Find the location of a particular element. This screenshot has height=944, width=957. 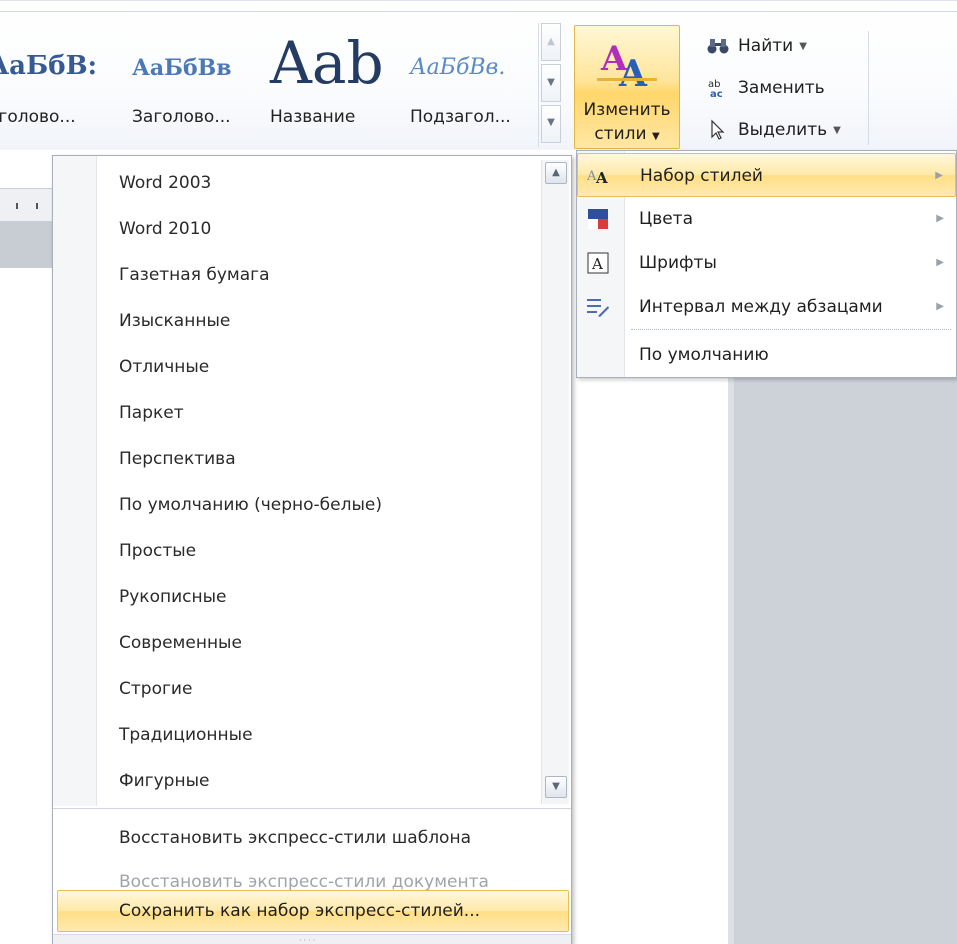

replace-button: ab ac Заменить is located at coordinates (765, 88).